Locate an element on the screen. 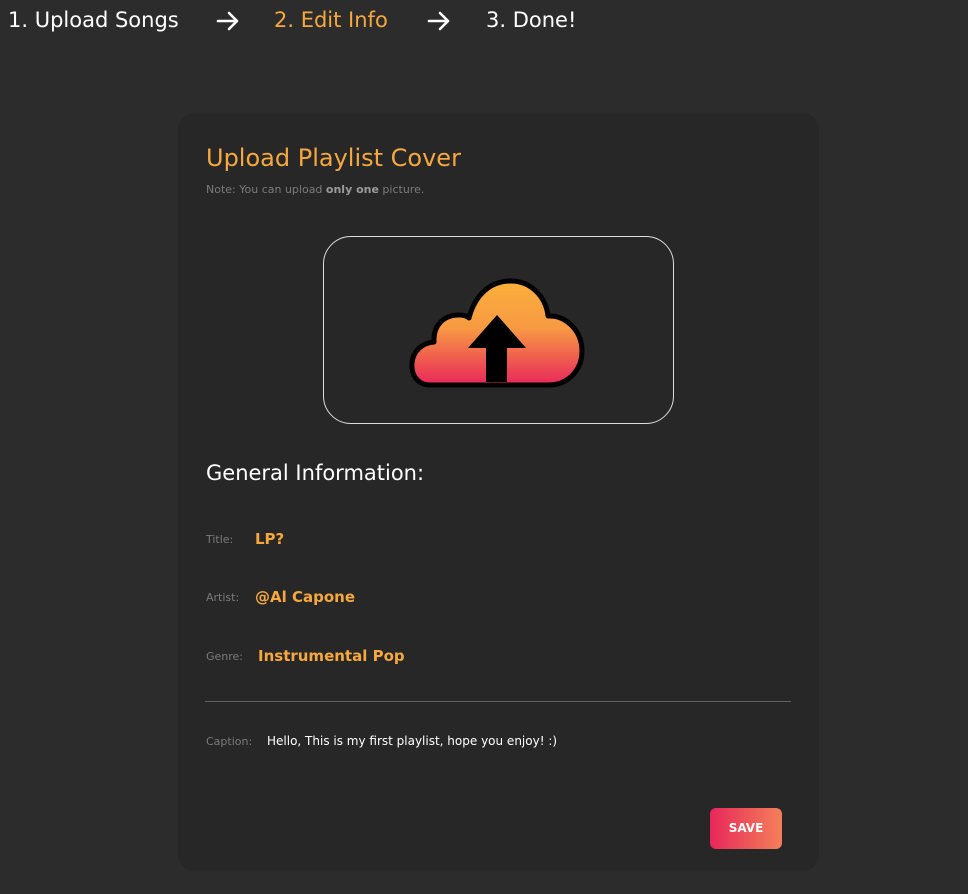 This screenshot has height=894, width=968. genre-label: Genre: is located at coordinates (225, 656).